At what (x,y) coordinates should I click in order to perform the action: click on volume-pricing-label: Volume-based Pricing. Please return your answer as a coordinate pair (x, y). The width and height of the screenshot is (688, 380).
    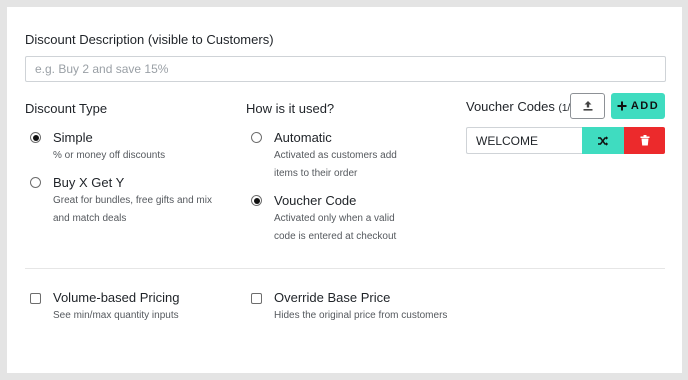
    Looking at the image, I should click on (116, 297).